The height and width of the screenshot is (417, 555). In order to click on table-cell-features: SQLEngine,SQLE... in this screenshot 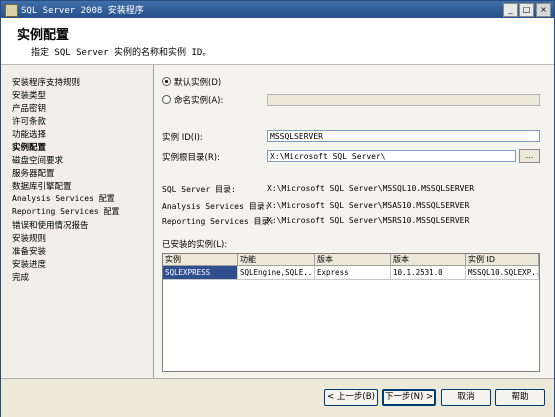, I will do `click(276, 273)`.